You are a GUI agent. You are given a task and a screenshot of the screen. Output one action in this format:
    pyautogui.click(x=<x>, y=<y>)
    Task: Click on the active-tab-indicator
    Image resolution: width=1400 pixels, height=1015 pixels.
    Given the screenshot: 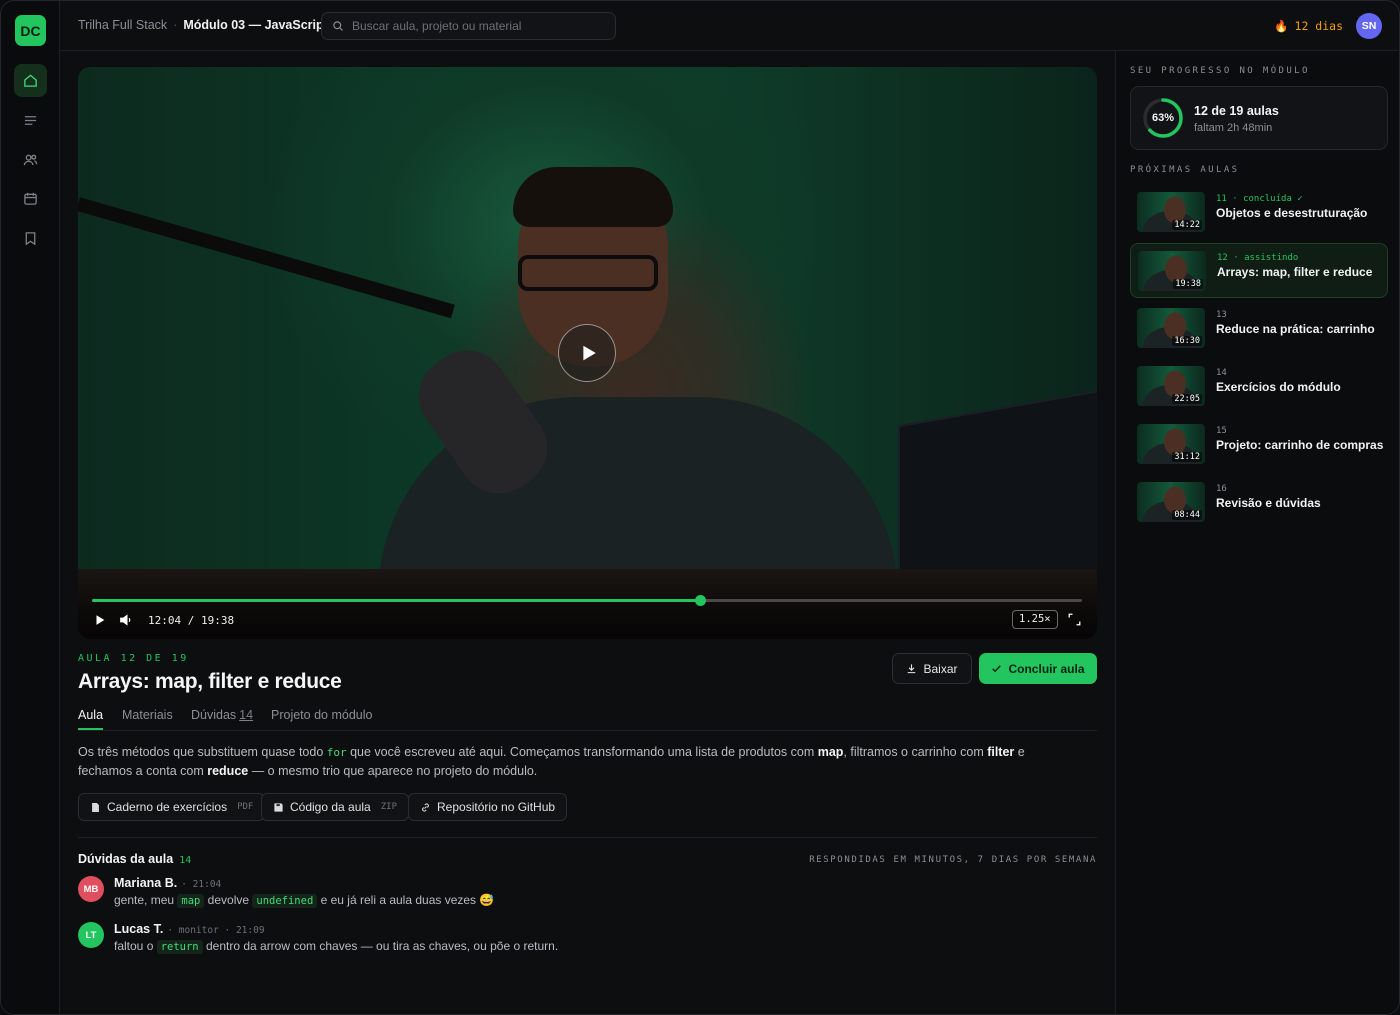 What is the action you would take?
    pyautogui.click(x=90, y=729)
    